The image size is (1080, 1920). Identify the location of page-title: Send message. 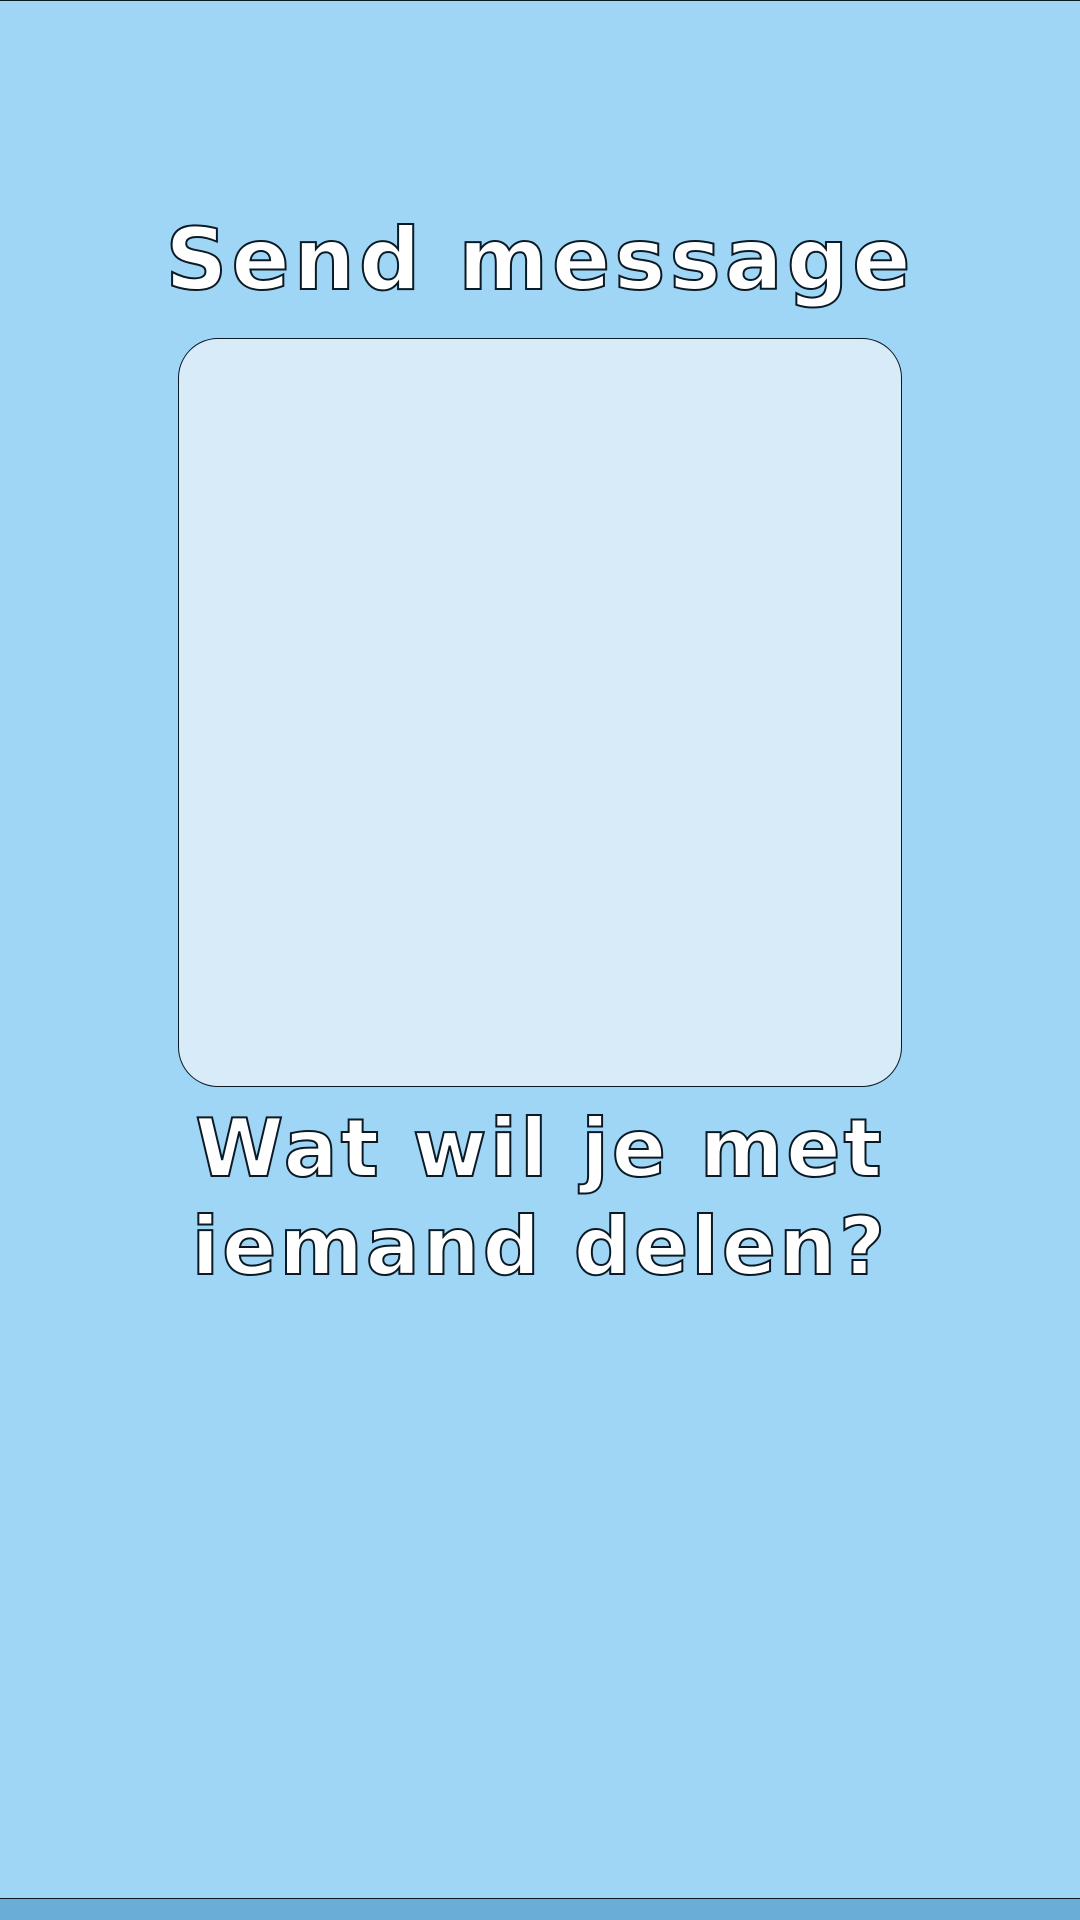
(539, 260).